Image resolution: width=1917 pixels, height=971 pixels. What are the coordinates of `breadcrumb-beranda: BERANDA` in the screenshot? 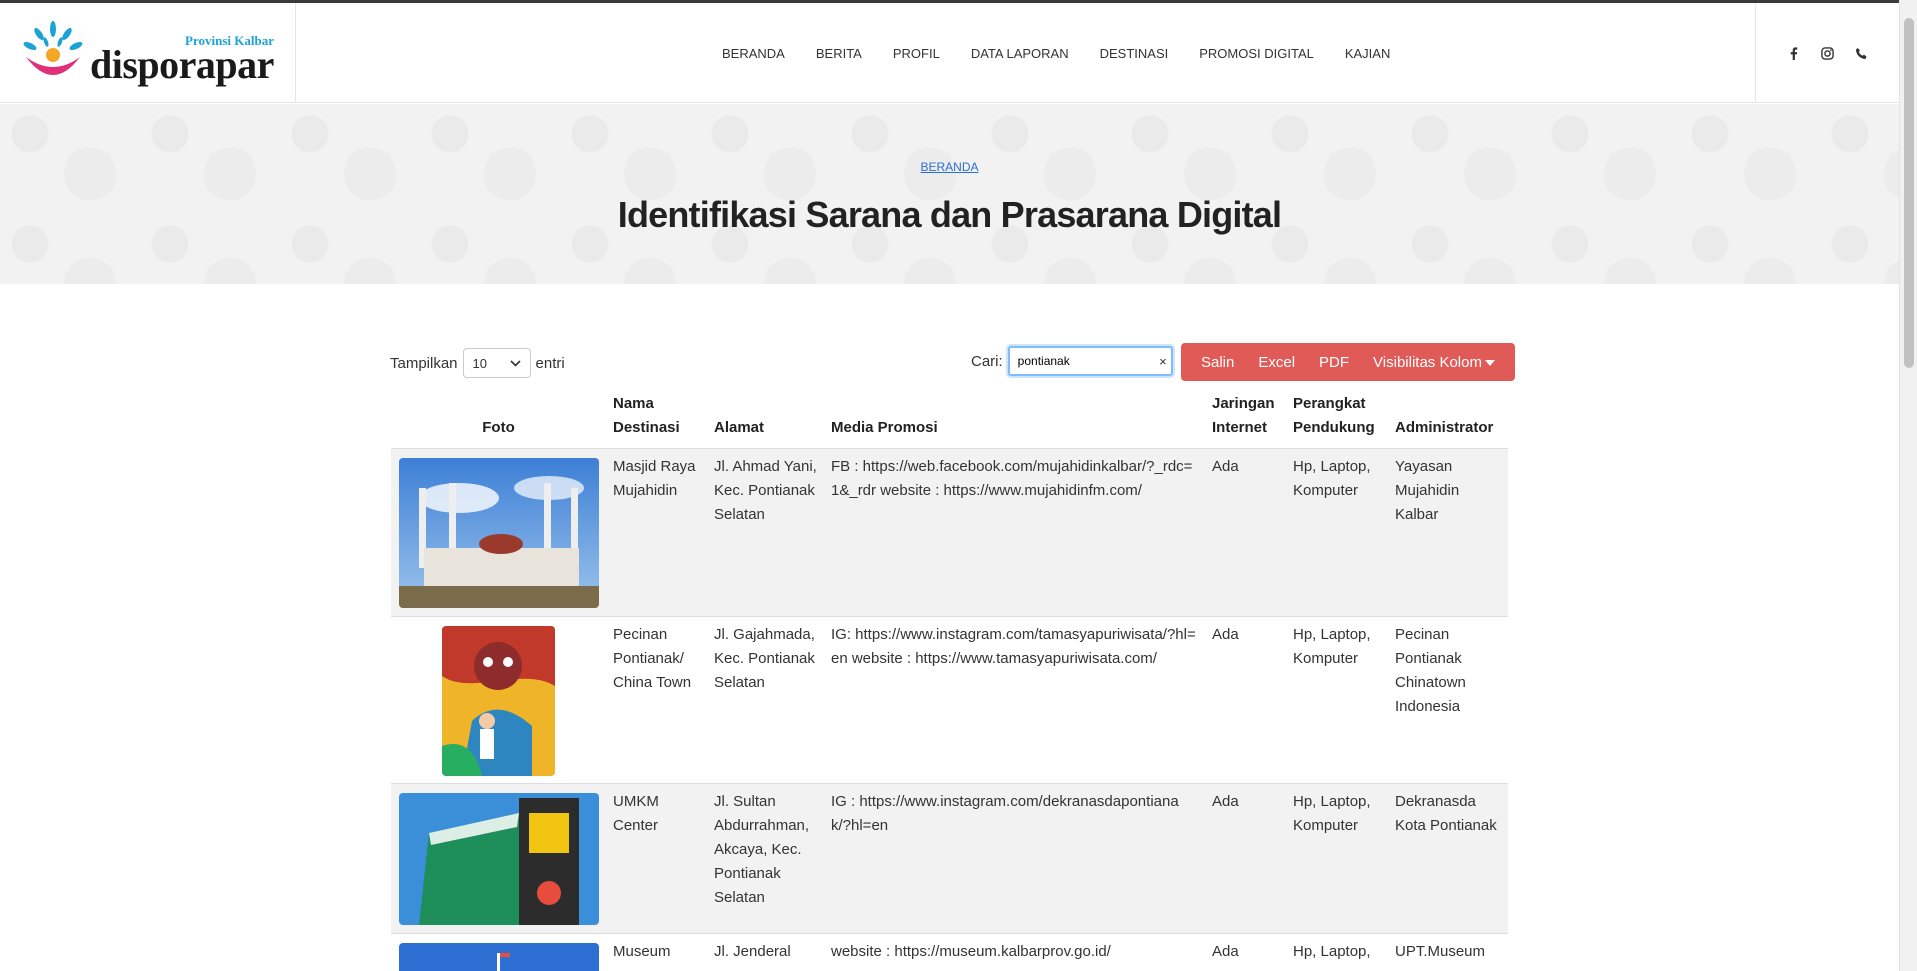 It's located at (949, 167).